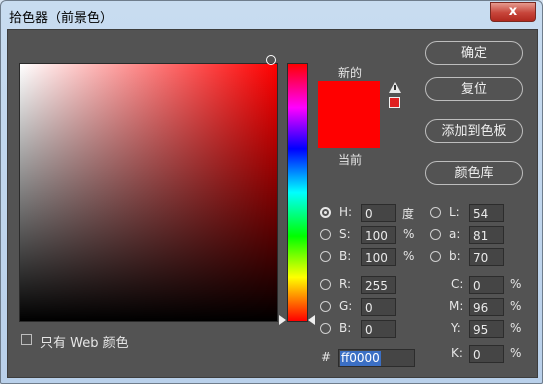  What do you see at coordinates (474, 131) in the screenshot?
I see `add-to-swatches-button: 添加到色板` at bounding box center [474, 131].